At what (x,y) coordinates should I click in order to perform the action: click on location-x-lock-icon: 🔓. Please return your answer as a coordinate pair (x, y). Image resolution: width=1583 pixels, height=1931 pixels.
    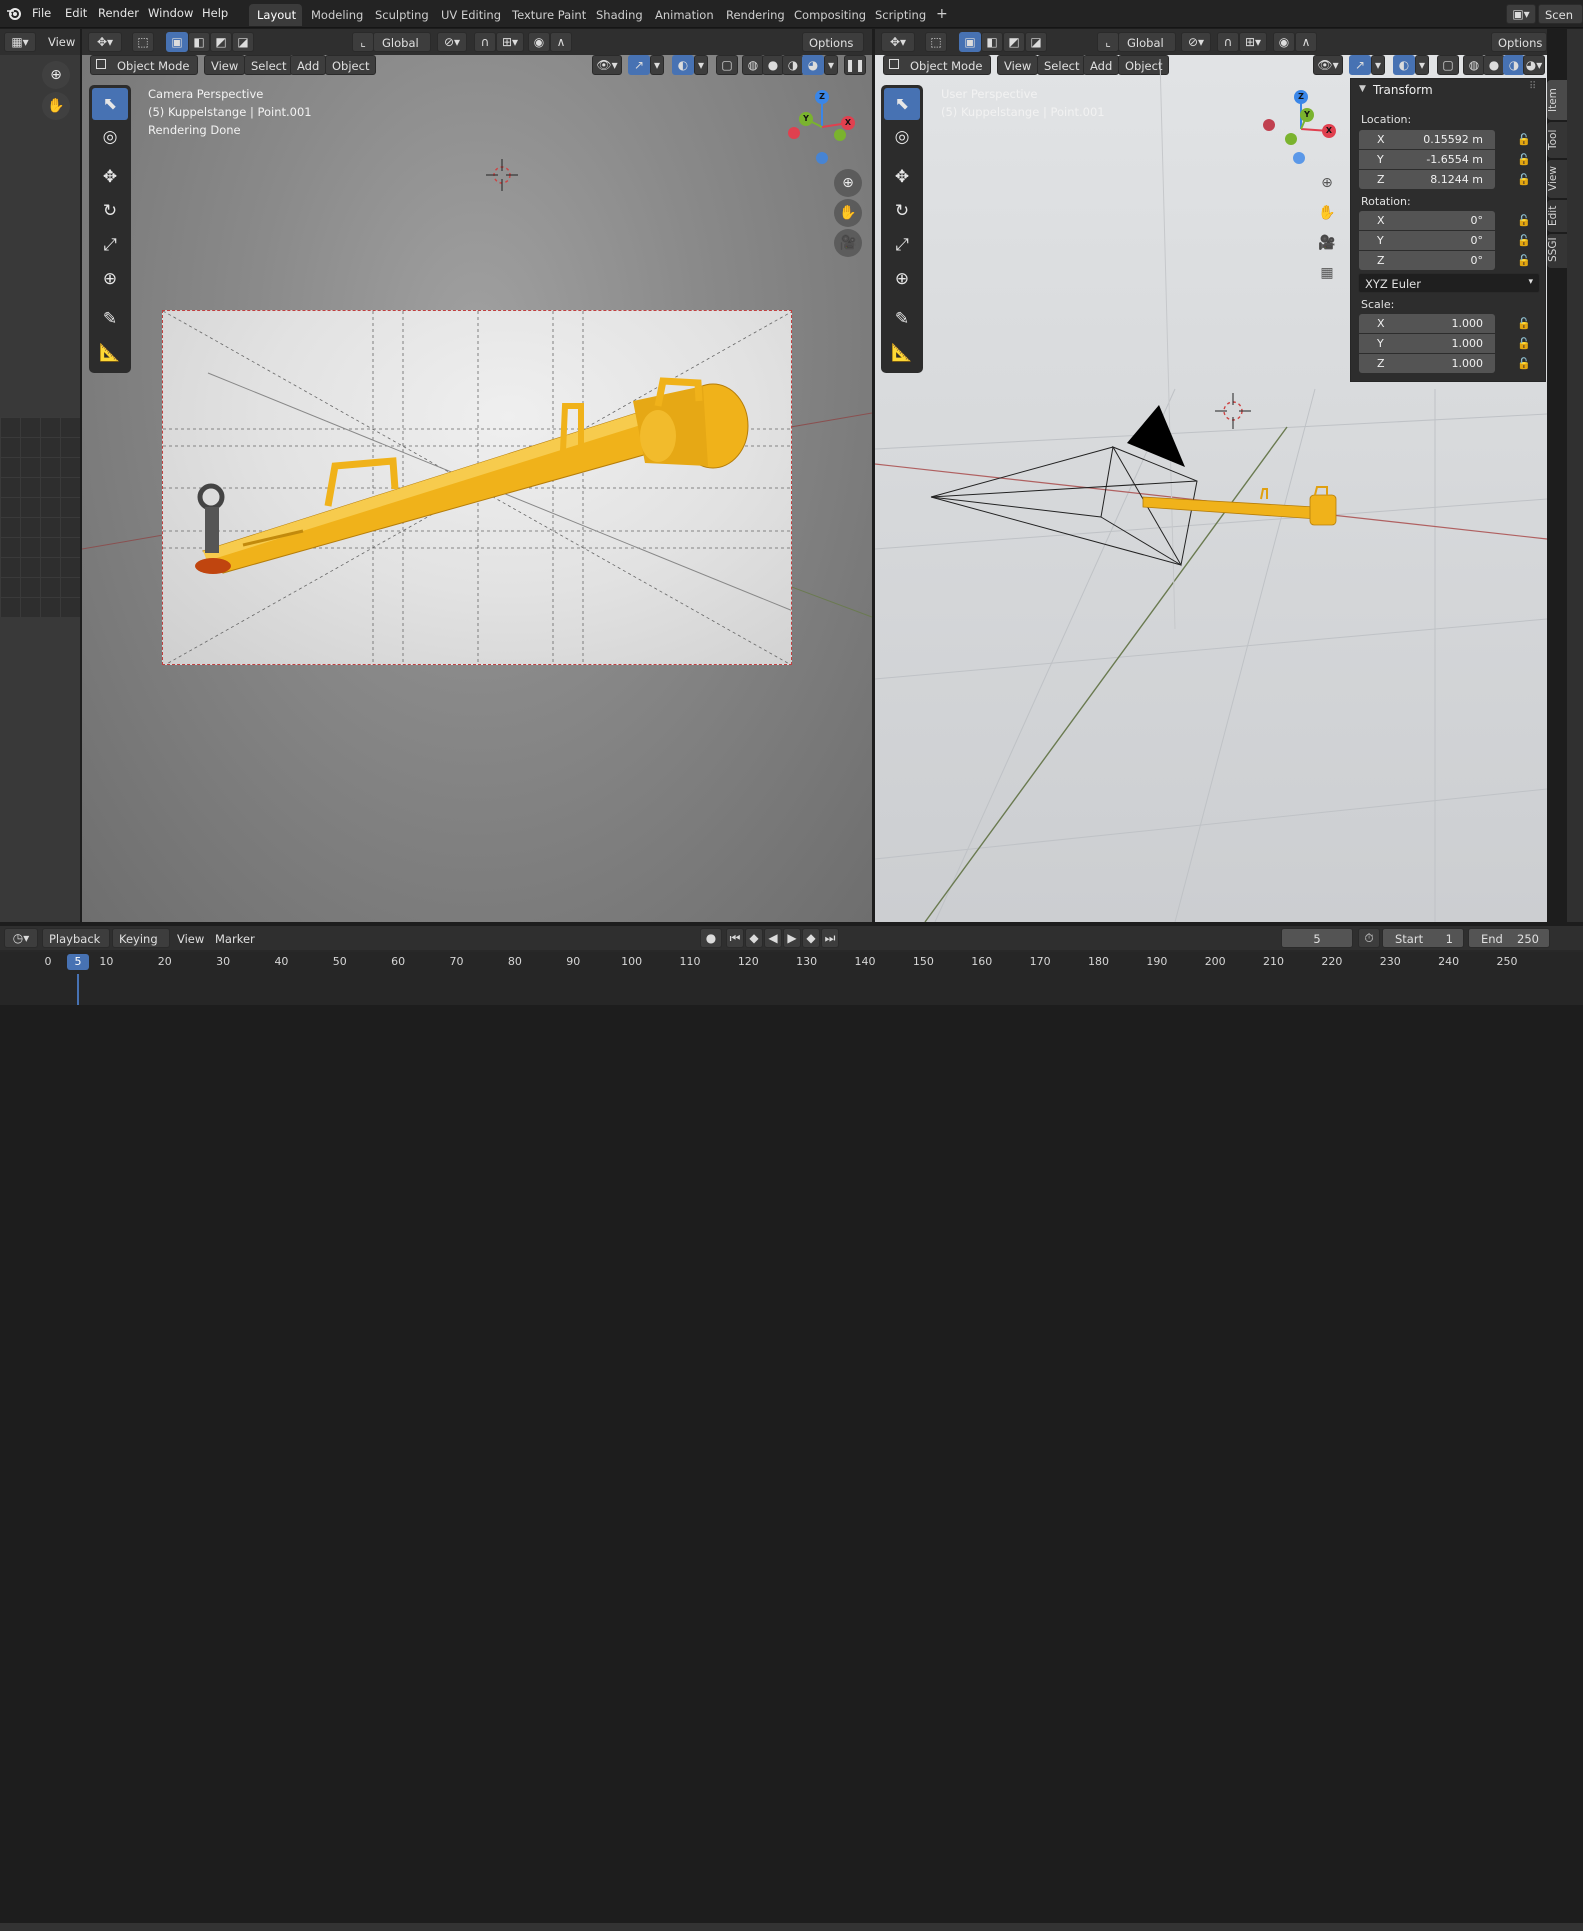
    Looking at the image, I should click on (1524, 139).